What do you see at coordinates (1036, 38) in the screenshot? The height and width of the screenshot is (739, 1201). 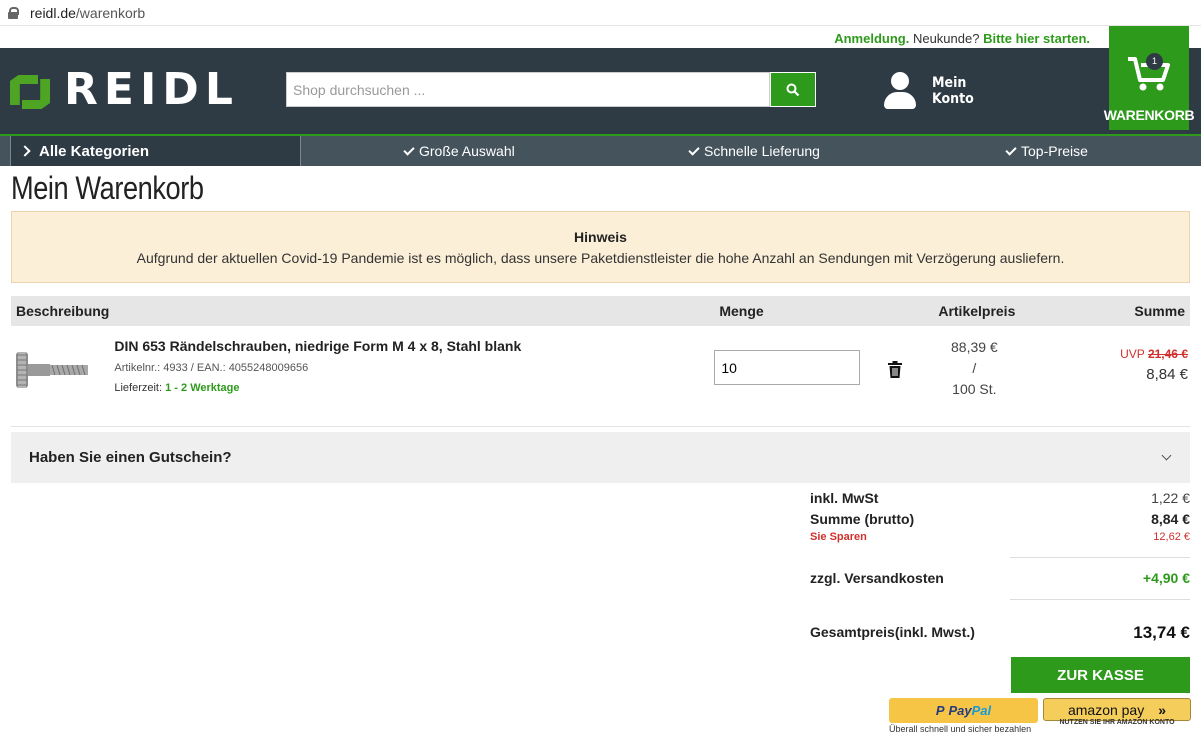 I see `register-link: Bitte hier starten.` at bounding box center [1036, 38].